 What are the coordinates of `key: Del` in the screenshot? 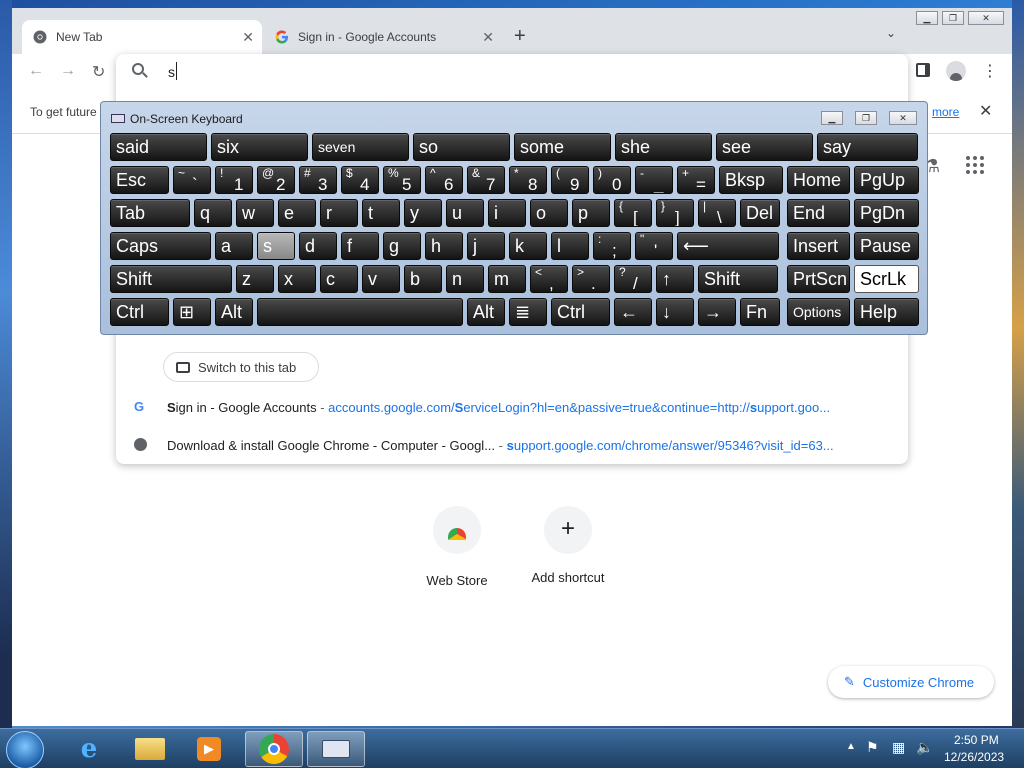 It's located at (760, 213).